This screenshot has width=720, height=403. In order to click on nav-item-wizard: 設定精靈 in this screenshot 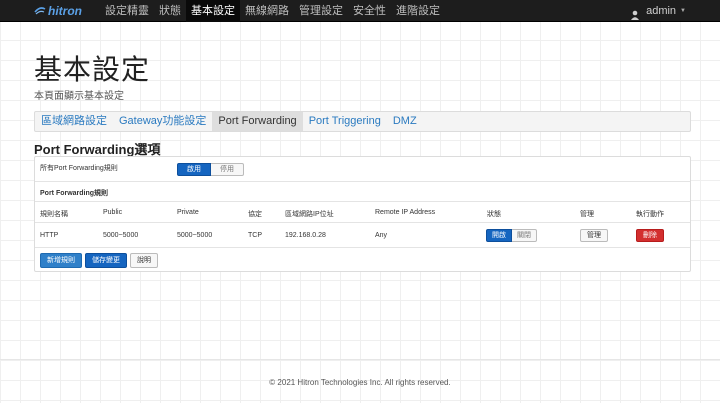, I will do `click(127, 11)`.